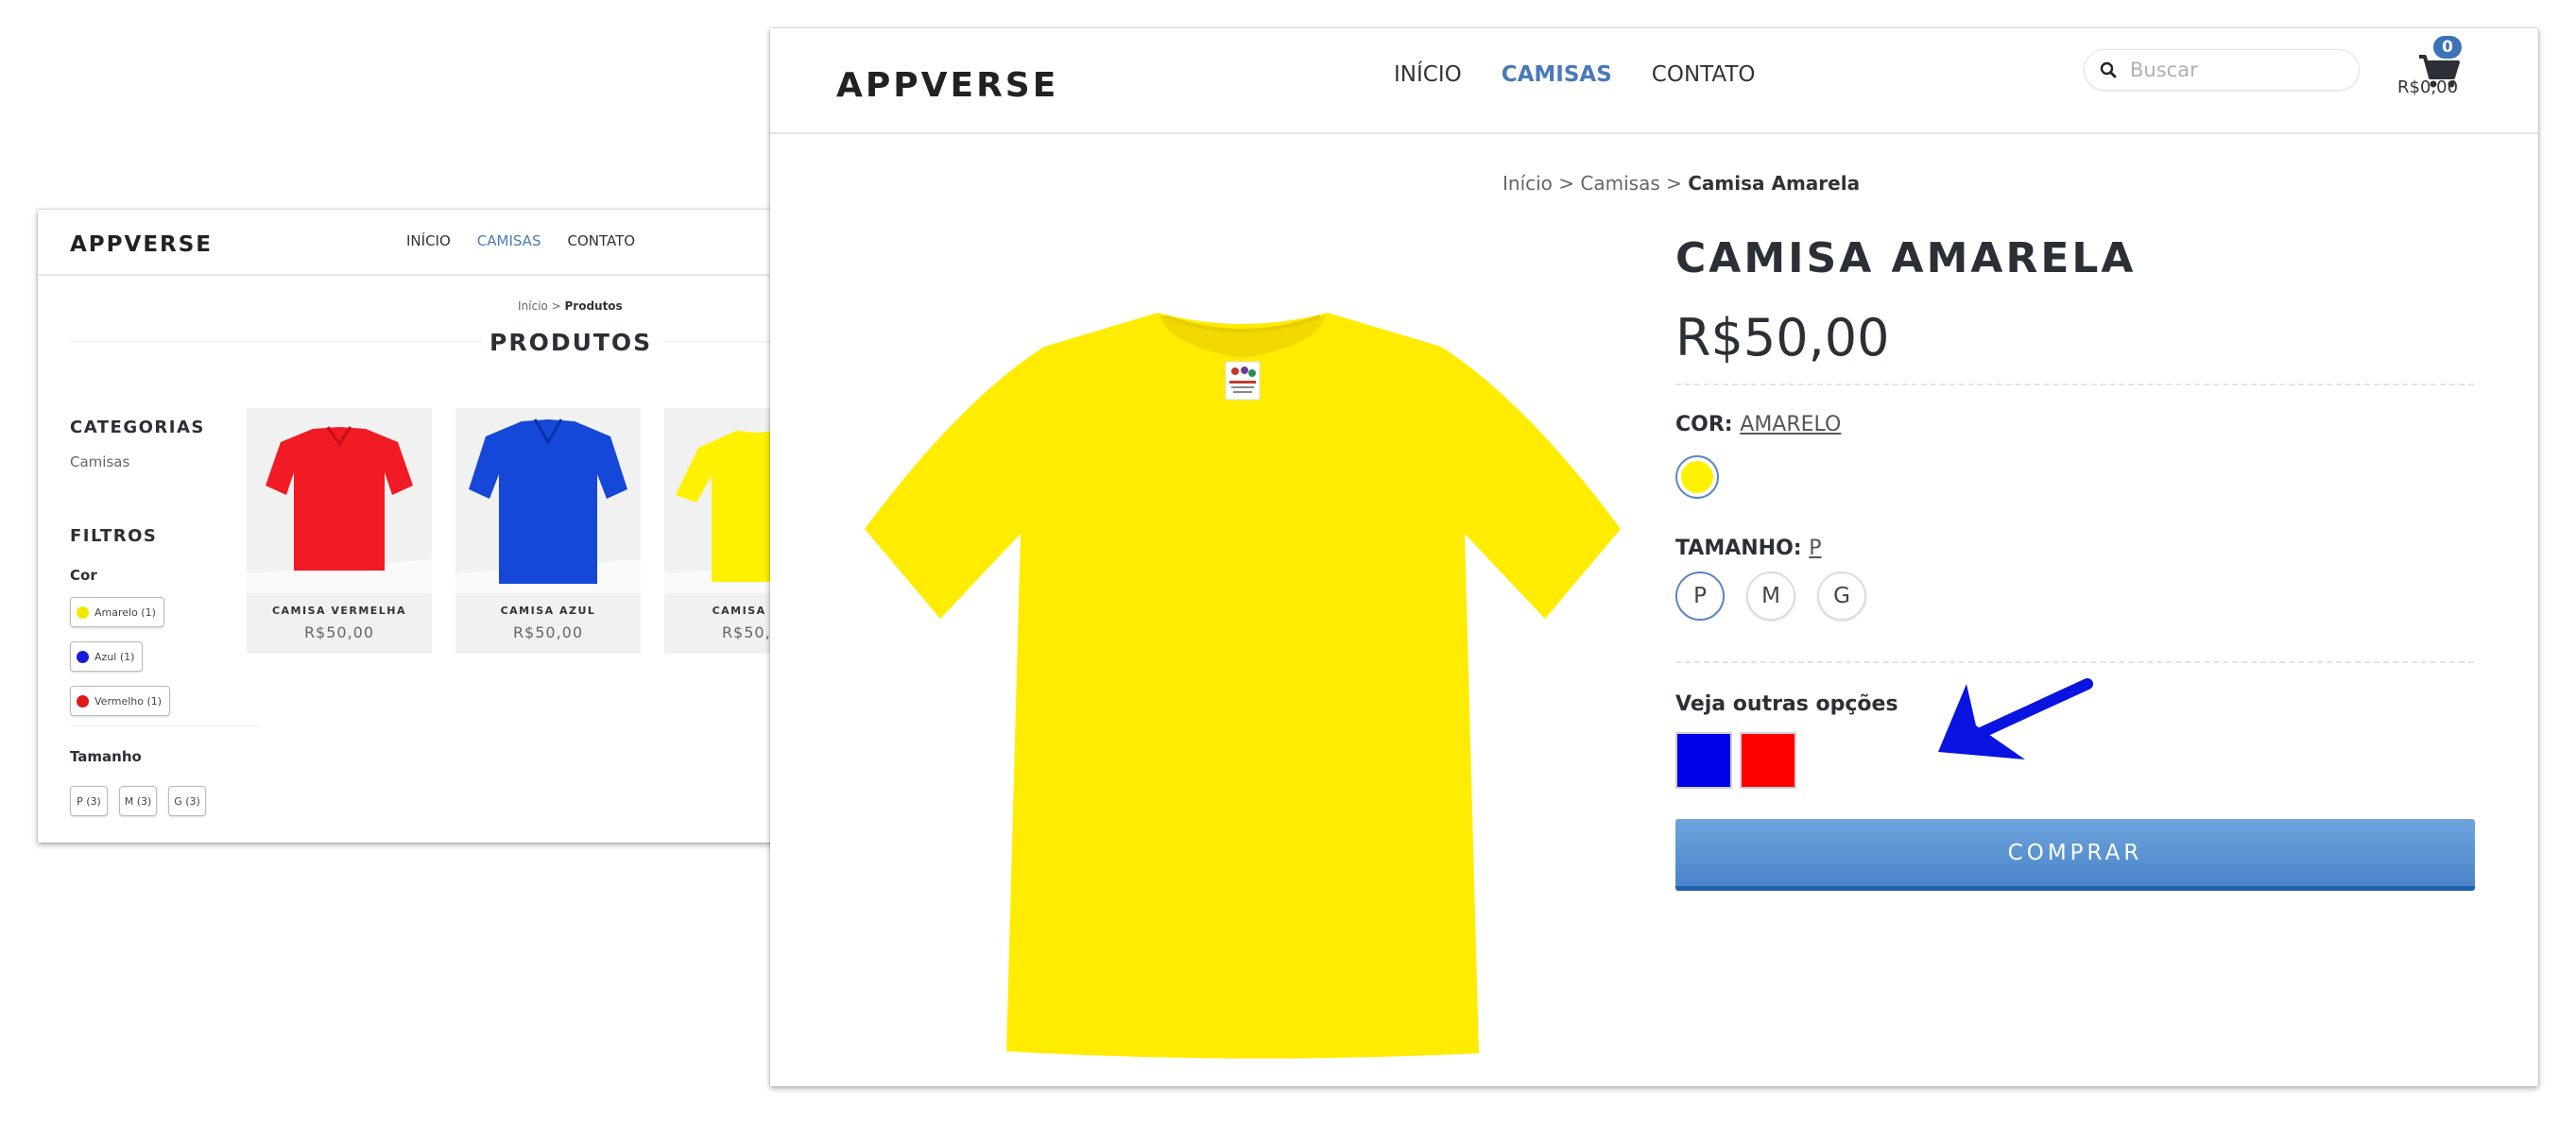  I want to click on site-header: APPVERSE INÍCIO CAMISAS CONTATO 0 R$0,00, so click(1654, 81).